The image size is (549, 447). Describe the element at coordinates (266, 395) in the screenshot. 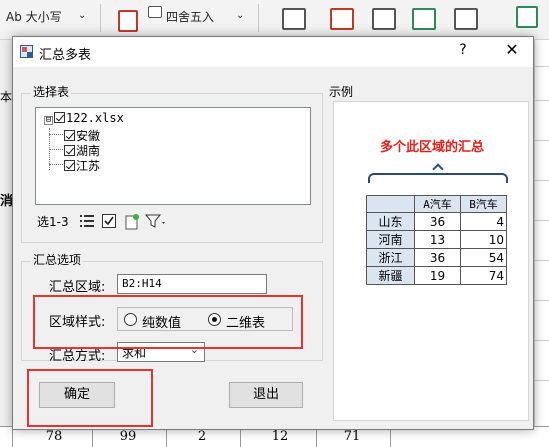

I see `exit-button: 退出` at that location.